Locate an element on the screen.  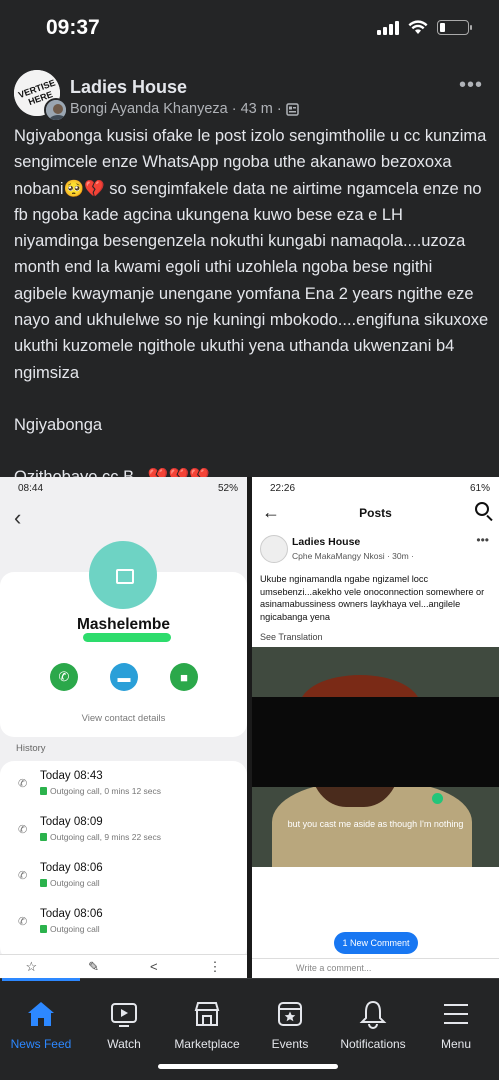
tab-marketplace: Marketplace is located at coordinates (207, 1019).